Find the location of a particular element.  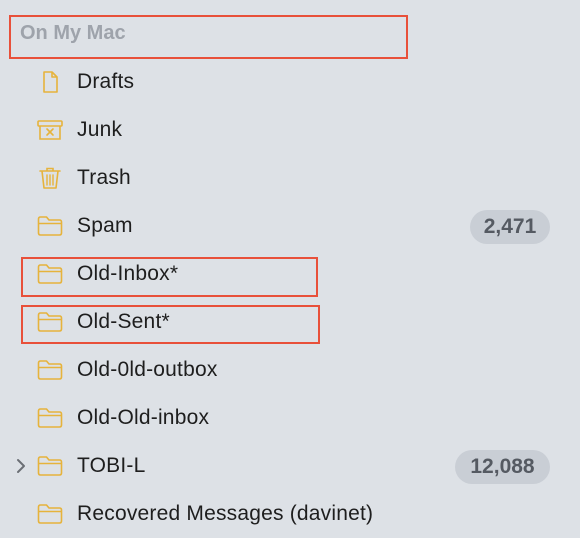

highlight-box-old-sent is located at coordinates (170, 324).